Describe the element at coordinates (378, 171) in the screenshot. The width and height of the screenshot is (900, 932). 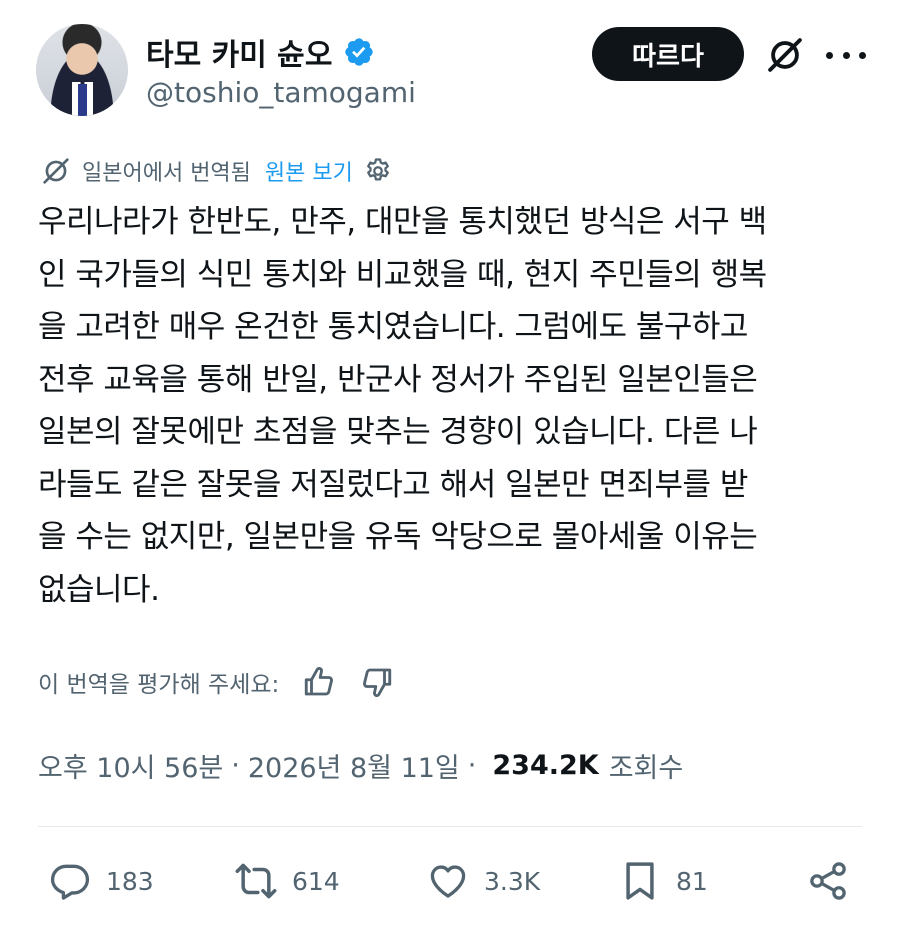
I see `gear-icon` at that location.